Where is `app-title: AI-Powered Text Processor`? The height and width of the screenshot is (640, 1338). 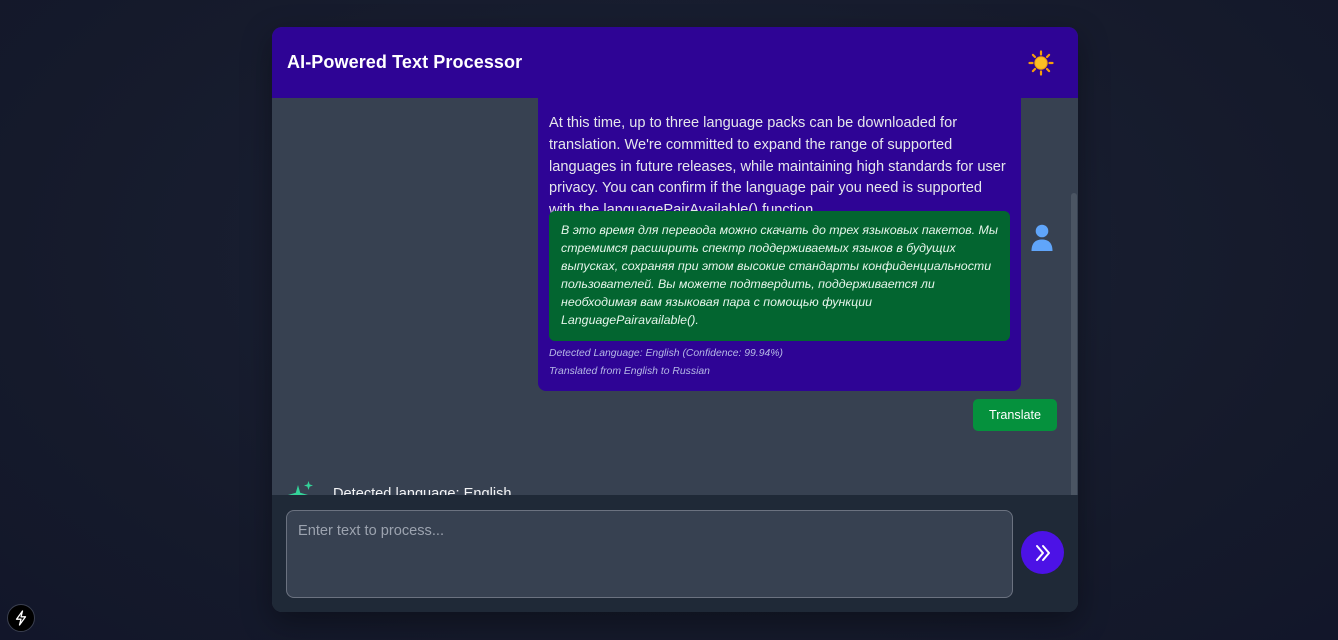 app-title: AI-Powered Text Processor is located at coordinates (405, 62).